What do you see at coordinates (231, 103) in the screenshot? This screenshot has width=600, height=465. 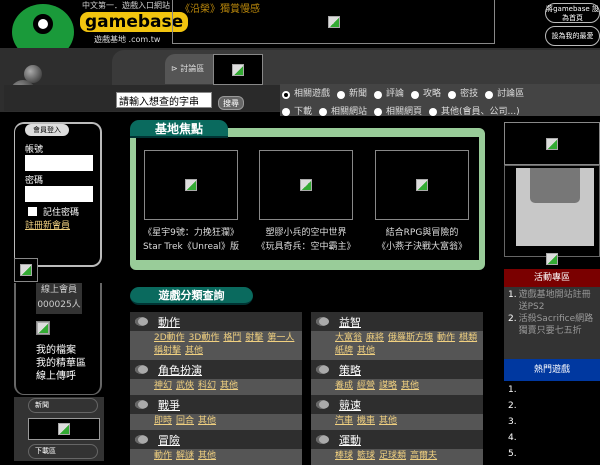 I see `search-button: 搜尋` at bounding box center [231, 103].